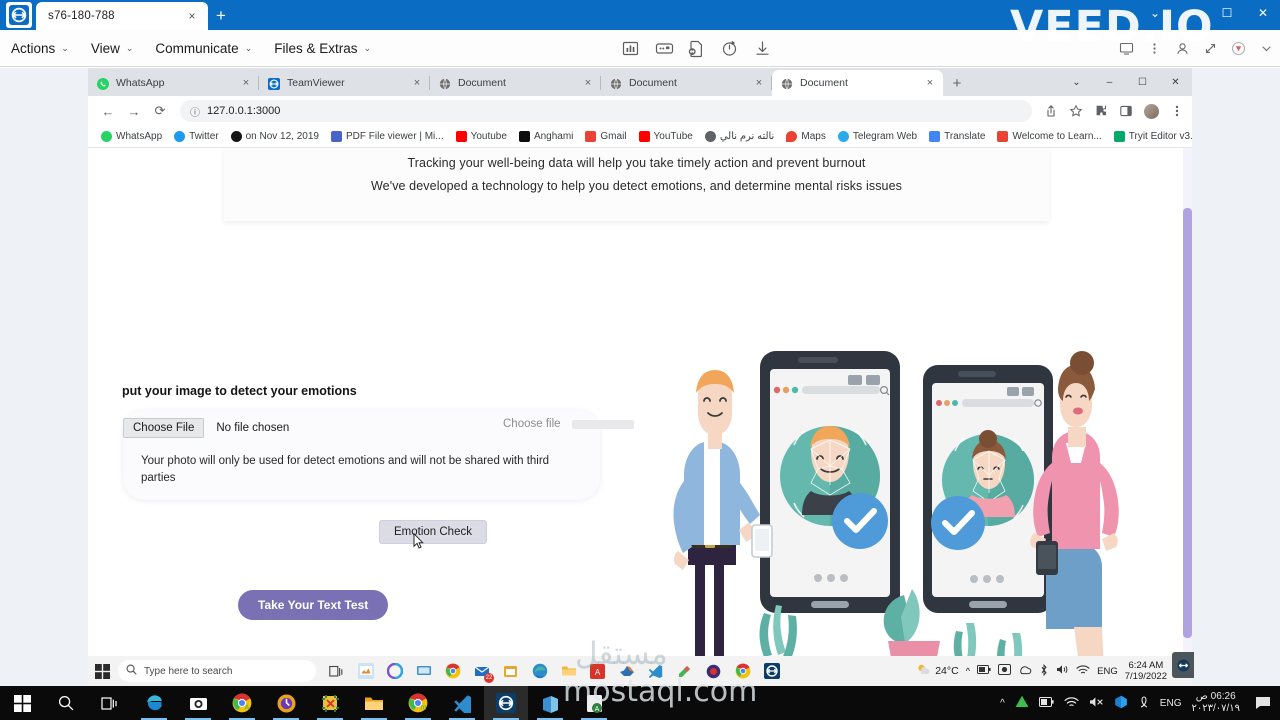 This screenshot has height=720, width=1280. Describe the element at coordinates (1150, 136) in the screenshot. I see `bookmark-item: Tryit Editor v3.6` at that location.